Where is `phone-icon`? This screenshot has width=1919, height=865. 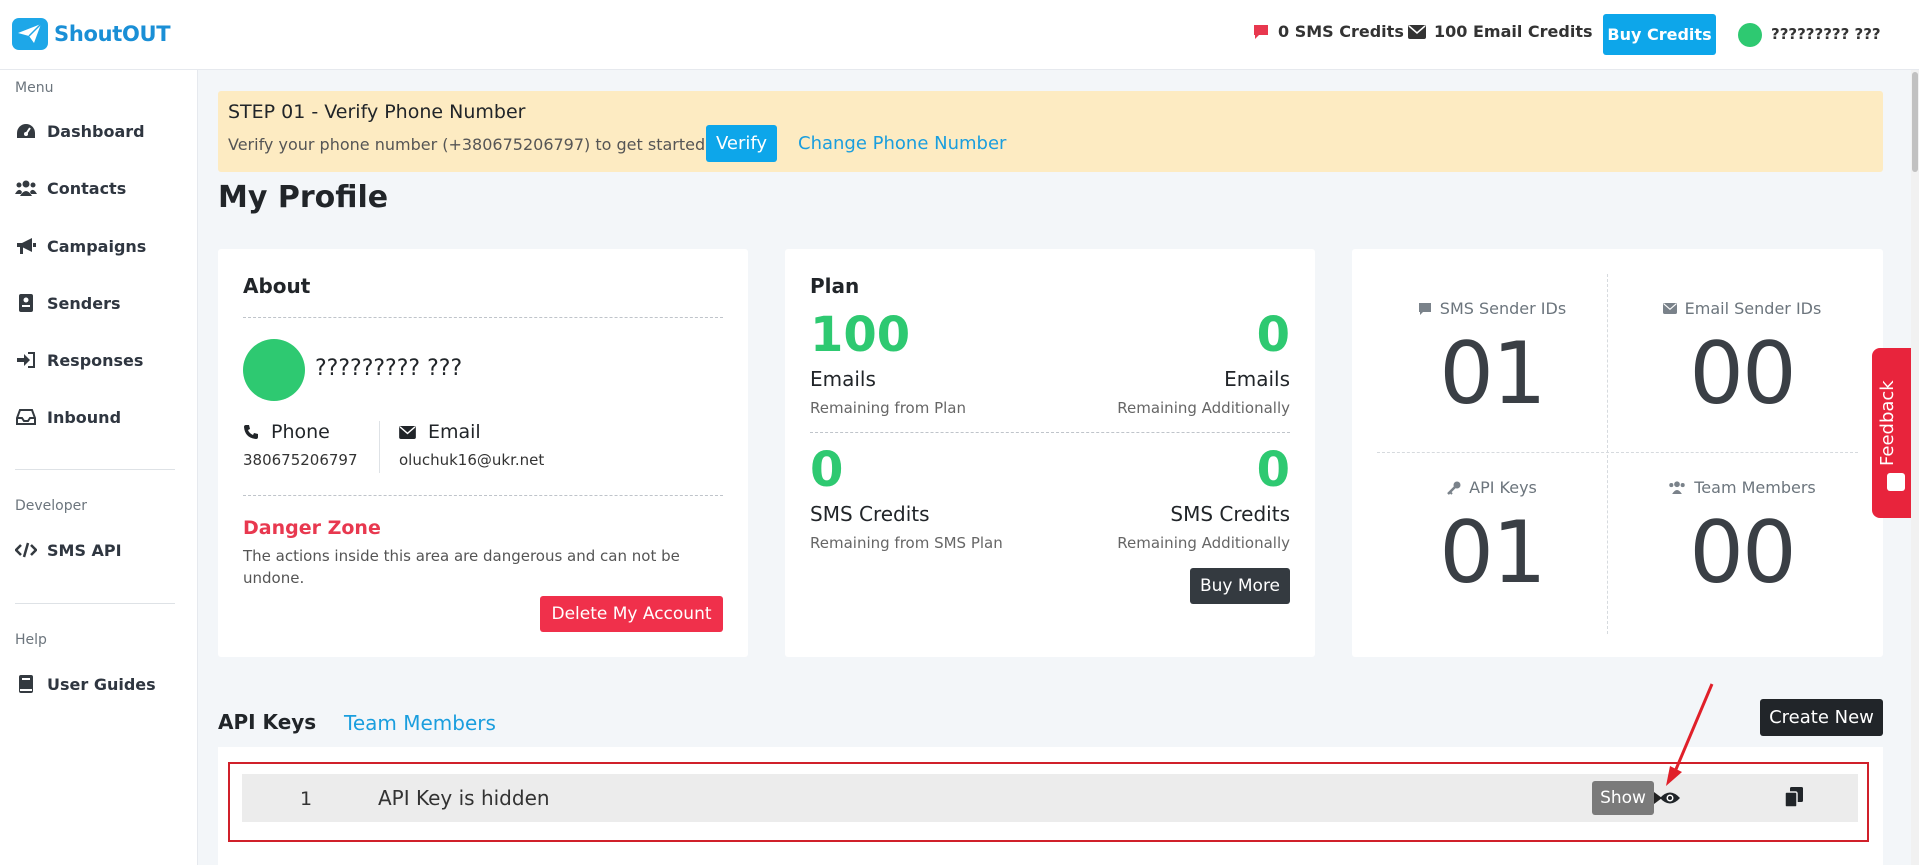
phone-icon is located at coordinates (251, 432).